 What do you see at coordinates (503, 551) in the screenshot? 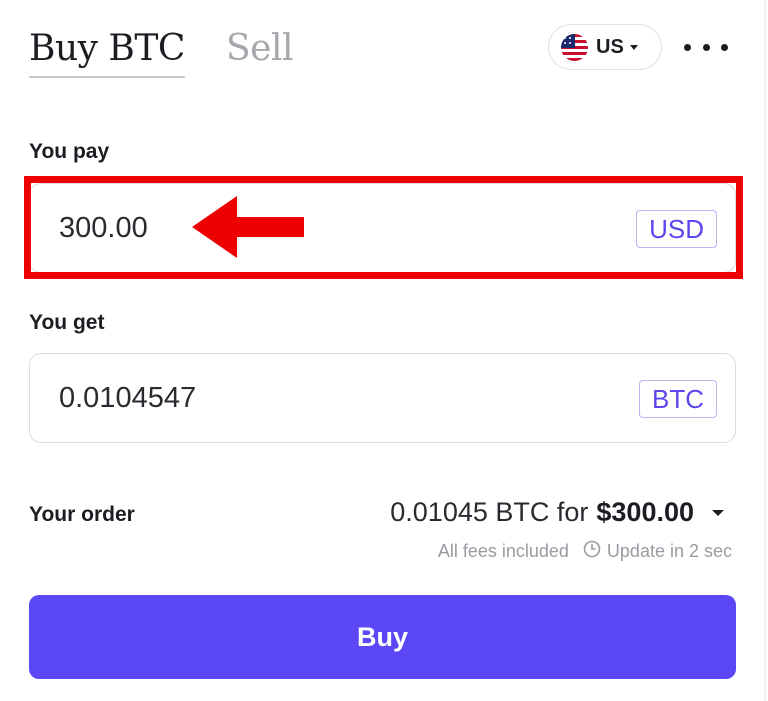
I see `fees-note: All fees included` at bounding box center [503, 551].